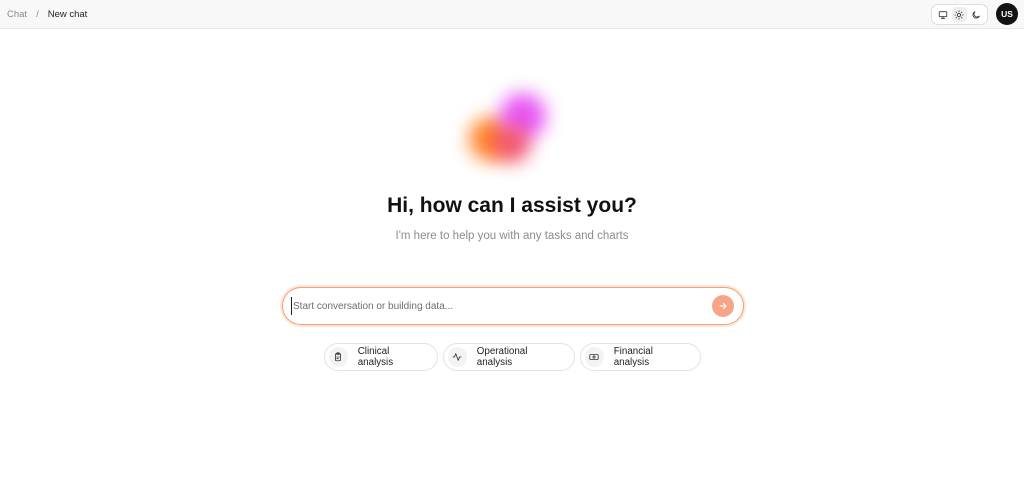 This screenshot has width=1024, height=489. I want to click on theme-system-button, so click(943, 14).